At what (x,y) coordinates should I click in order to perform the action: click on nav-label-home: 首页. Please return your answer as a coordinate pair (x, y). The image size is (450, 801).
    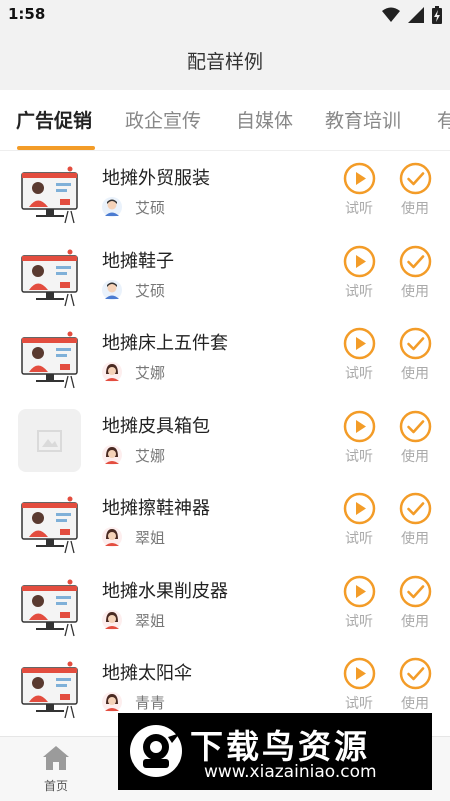
    Looking at the image, I should click on (55, 786).